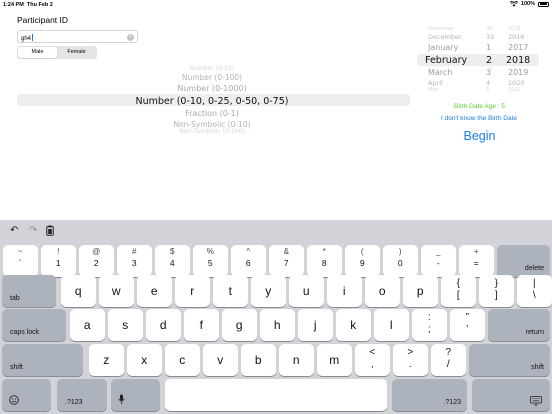  I want to click on key-4: $4, so click(172, 261).